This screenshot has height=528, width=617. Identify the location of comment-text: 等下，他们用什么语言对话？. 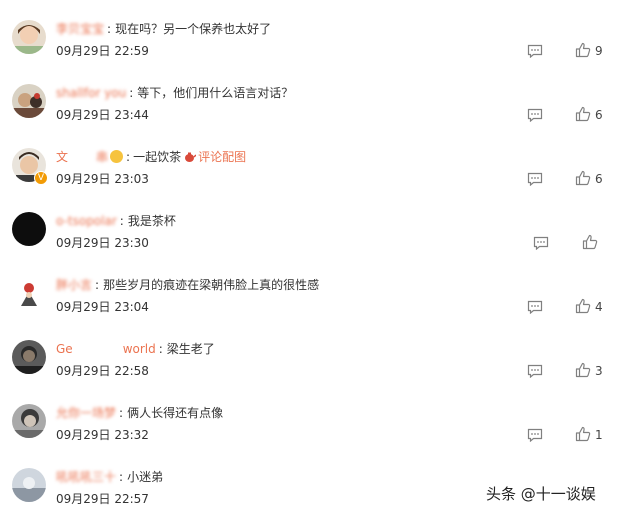
(215, 93).